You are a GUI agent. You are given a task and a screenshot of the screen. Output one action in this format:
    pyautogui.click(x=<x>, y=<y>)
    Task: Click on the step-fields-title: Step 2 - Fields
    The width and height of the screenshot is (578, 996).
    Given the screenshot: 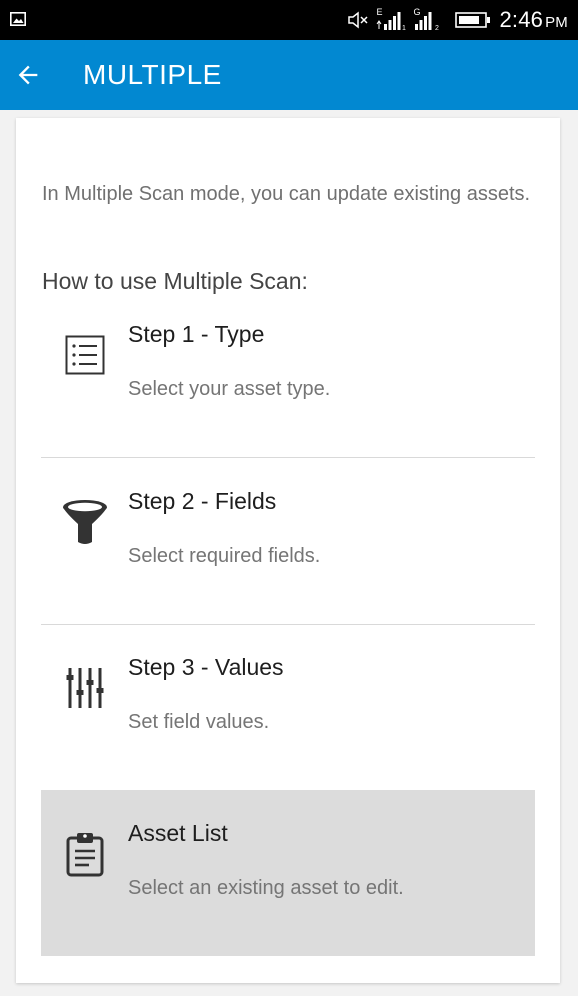 What is the action you would take?
    pyautogui.click(x=202, y=501)
    